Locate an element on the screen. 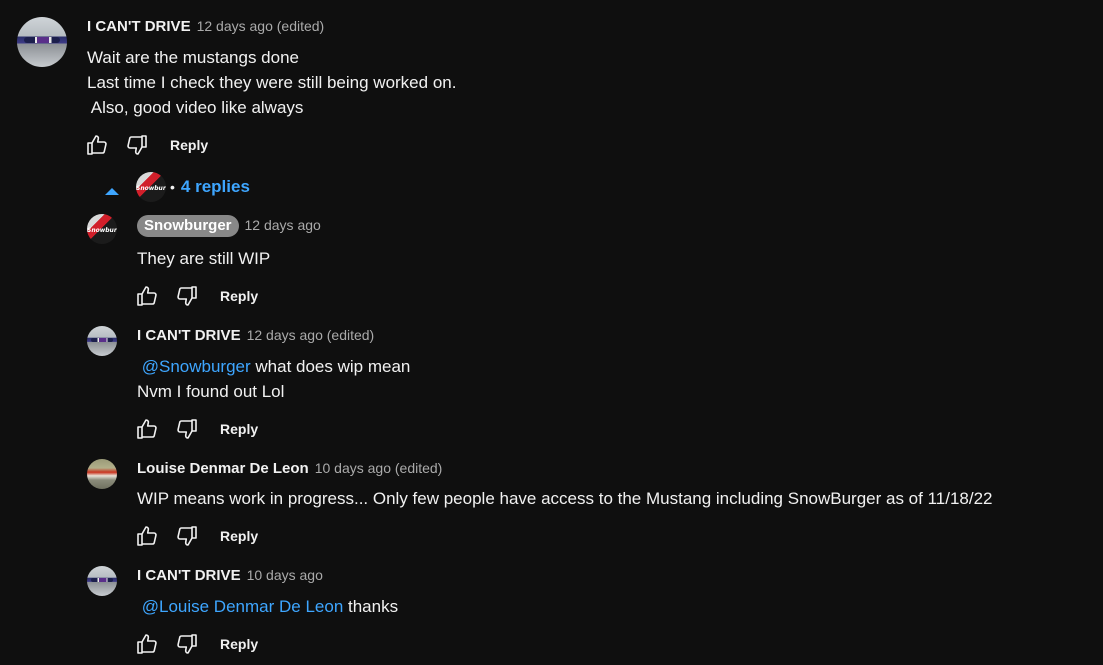 This screenshot has width=1103, height=665. comment-line: @Snowburger what does wip mean is located at coordinates (274, 366).